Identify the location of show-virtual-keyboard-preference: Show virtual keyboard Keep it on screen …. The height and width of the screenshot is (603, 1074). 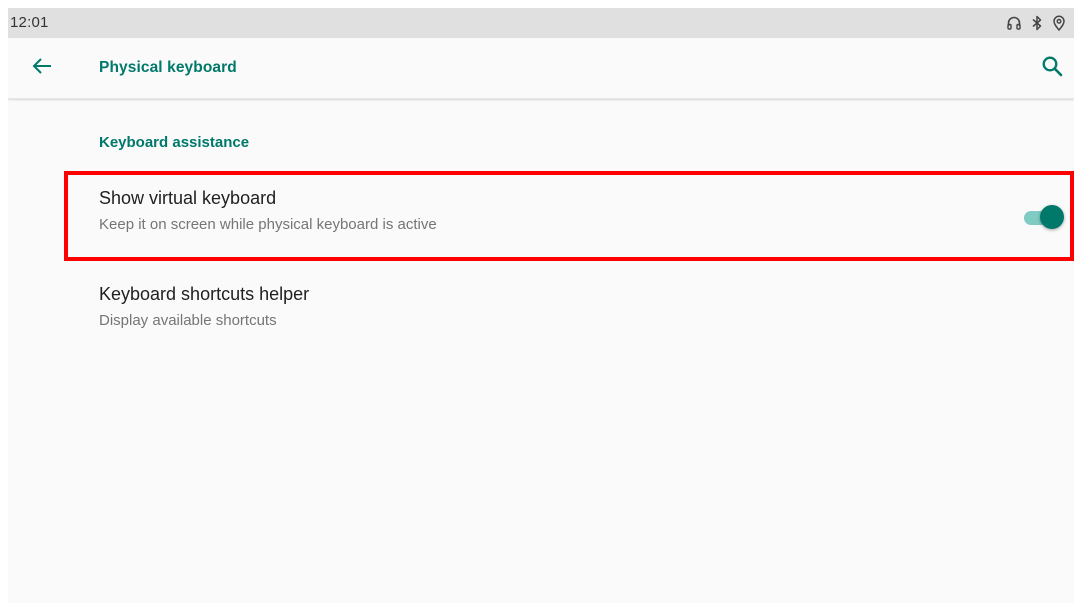
(569, 216).